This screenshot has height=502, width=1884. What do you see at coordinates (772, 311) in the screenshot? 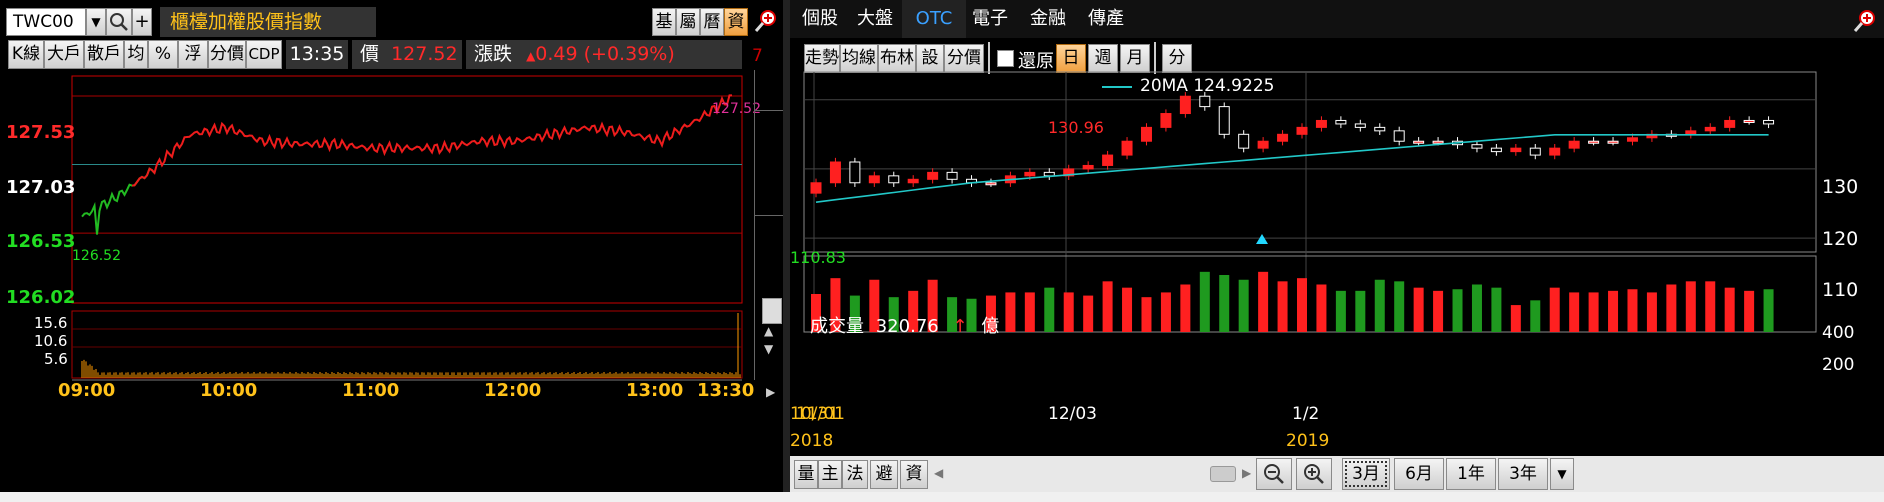
I see `side-scroll-thumb` at bounding box center [772, 311].